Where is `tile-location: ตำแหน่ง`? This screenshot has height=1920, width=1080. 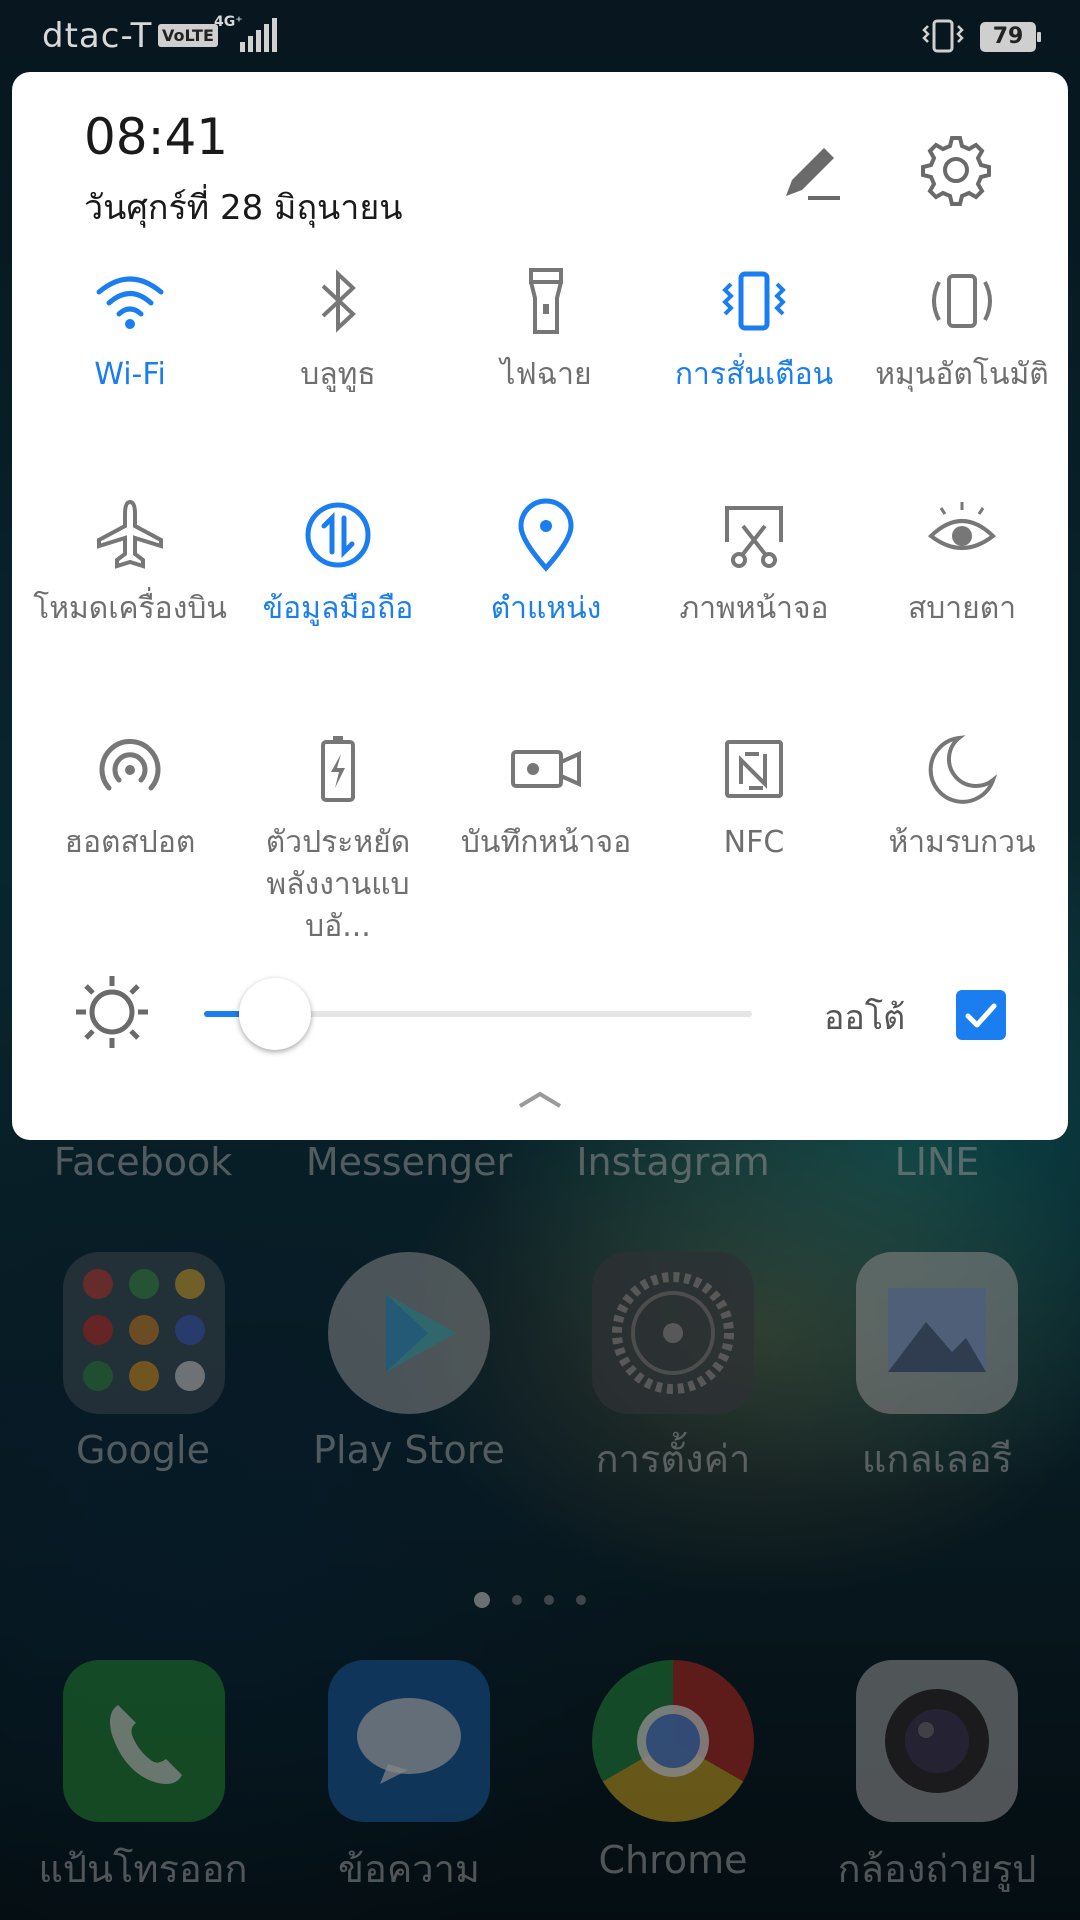
tile-location: ตำแหน่ง is located at coordinates (546, 563).